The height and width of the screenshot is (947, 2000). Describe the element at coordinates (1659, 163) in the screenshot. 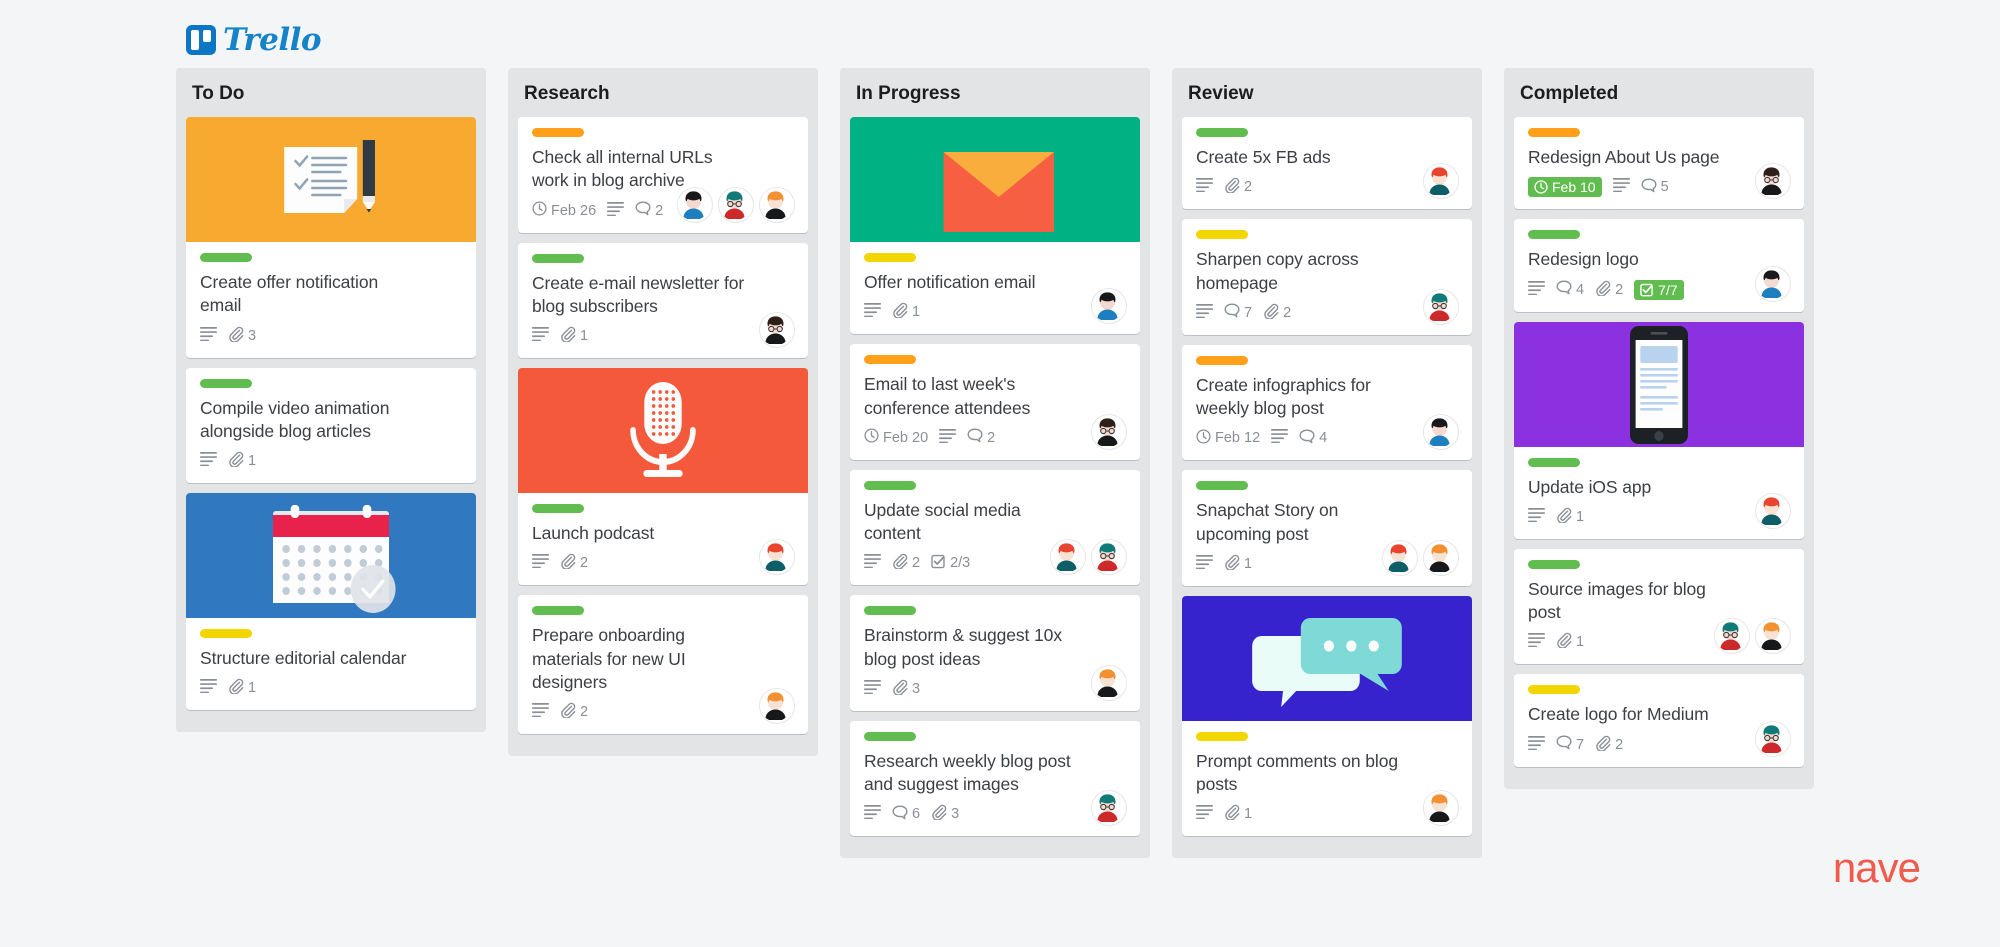

I see `board-card: Redesign About Us page Feb 10 5` at that location.